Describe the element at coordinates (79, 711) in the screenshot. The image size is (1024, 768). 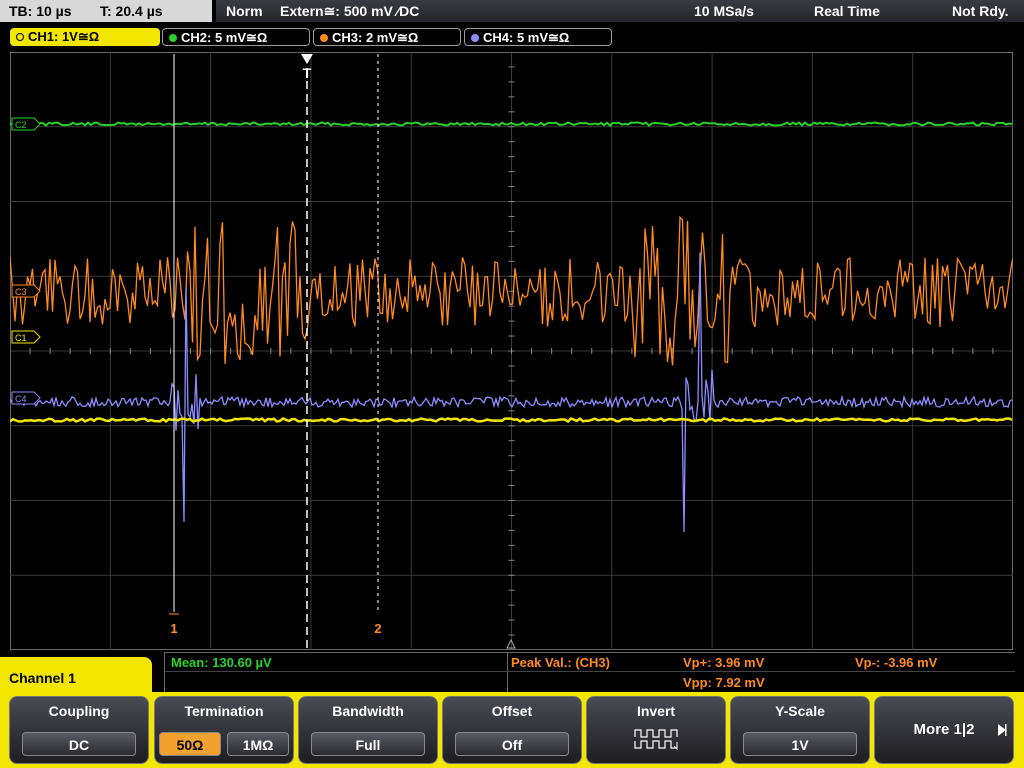
I see `coupling-label: Coupling` at that location.